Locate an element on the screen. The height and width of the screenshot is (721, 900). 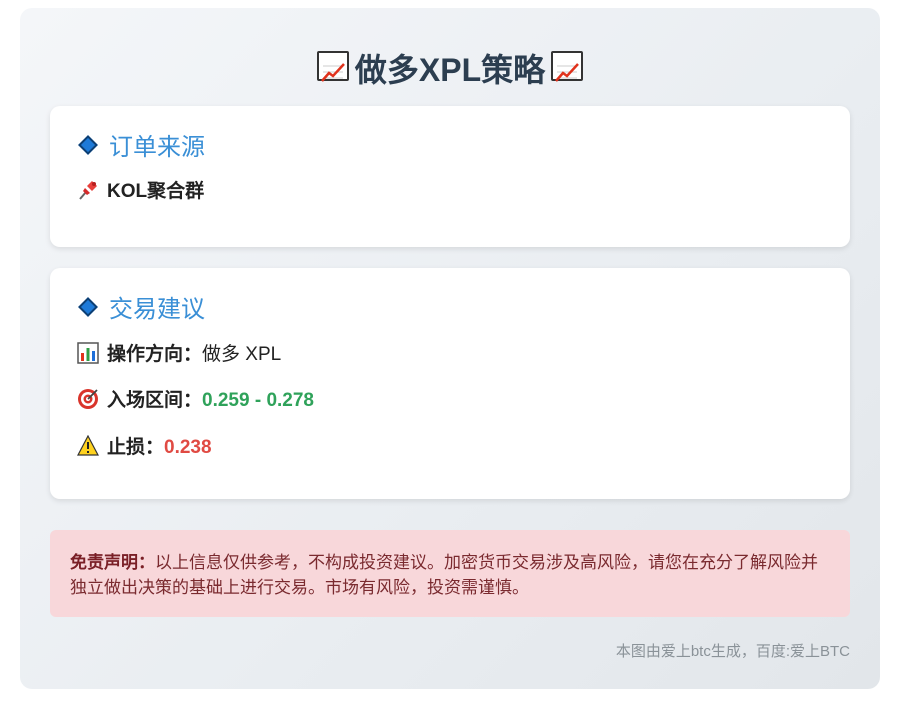
bar-chart-icon is located at coordinates (88, 353).